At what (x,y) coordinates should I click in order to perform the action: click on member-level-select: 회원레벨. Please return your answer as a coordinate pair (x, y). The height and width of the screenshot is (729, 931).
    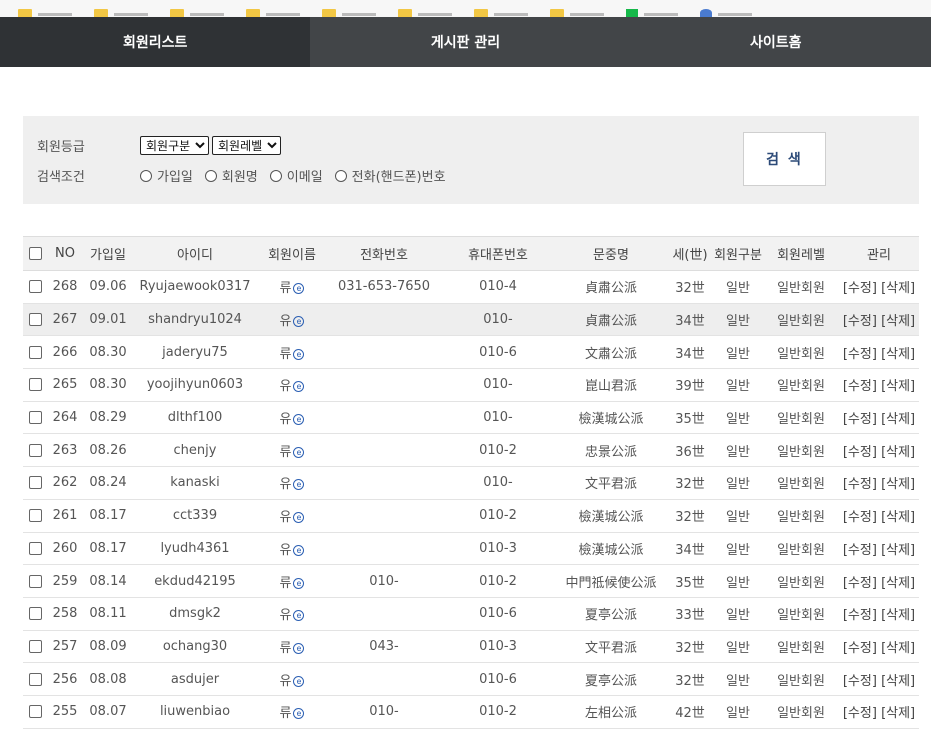
    Looking at the image, I should click on (246, 145).